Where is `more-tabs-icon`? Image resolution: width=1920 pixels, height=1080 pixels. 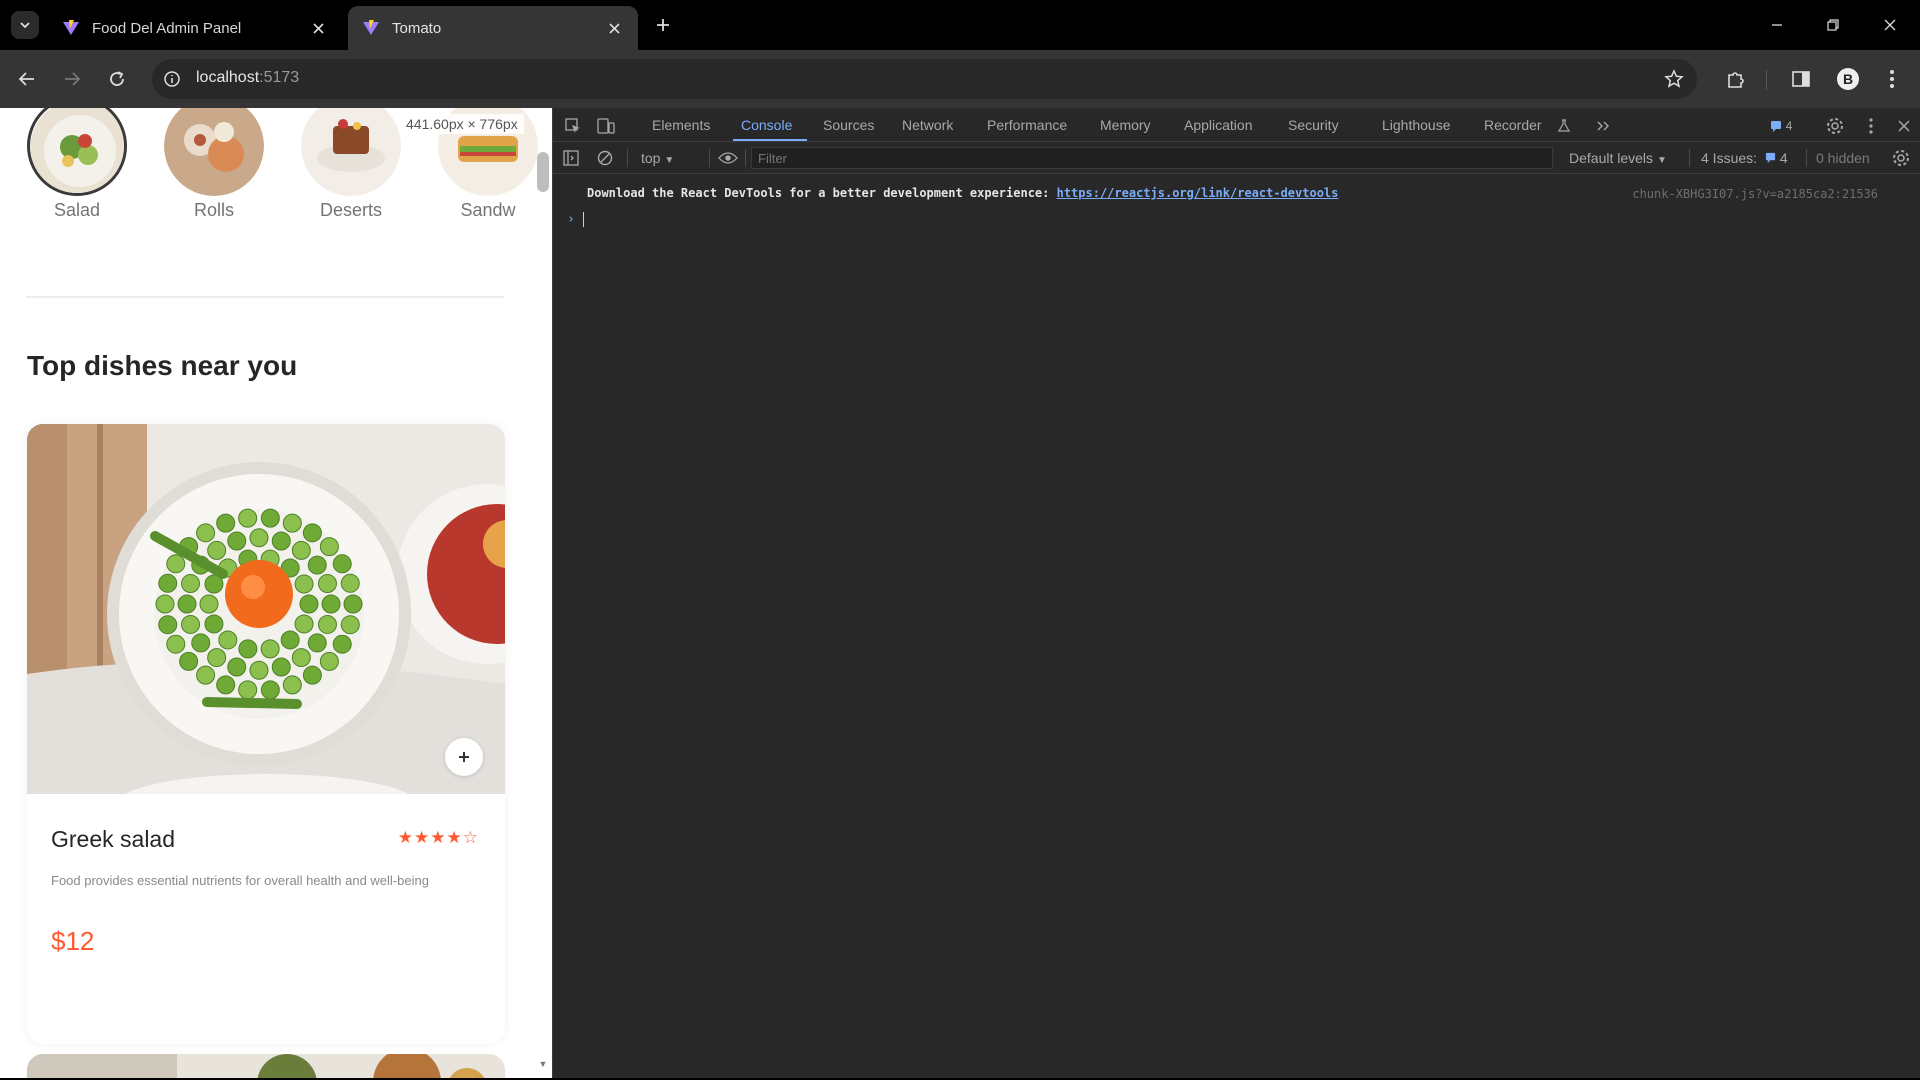
more-tabs-icon is located at coordinates (1603, 126).